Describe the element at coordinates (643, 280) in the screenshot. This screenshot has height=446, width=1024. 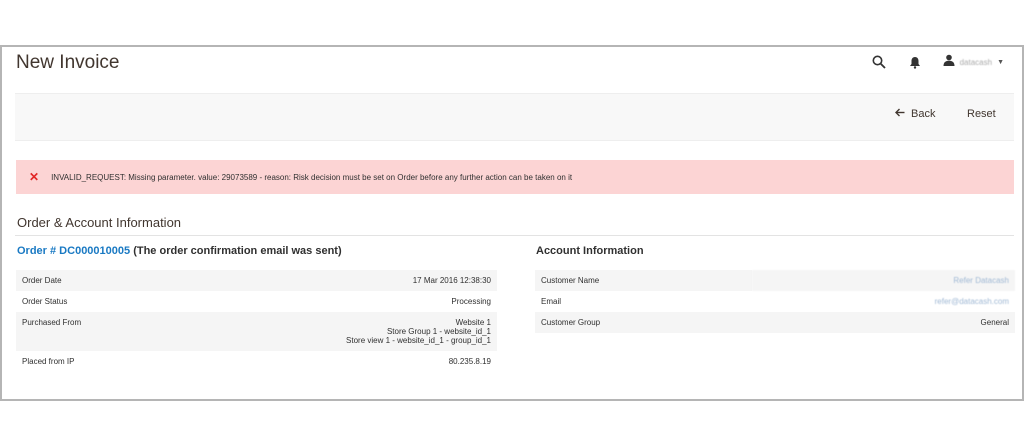
I see `row-label: Customer Name` at that location.